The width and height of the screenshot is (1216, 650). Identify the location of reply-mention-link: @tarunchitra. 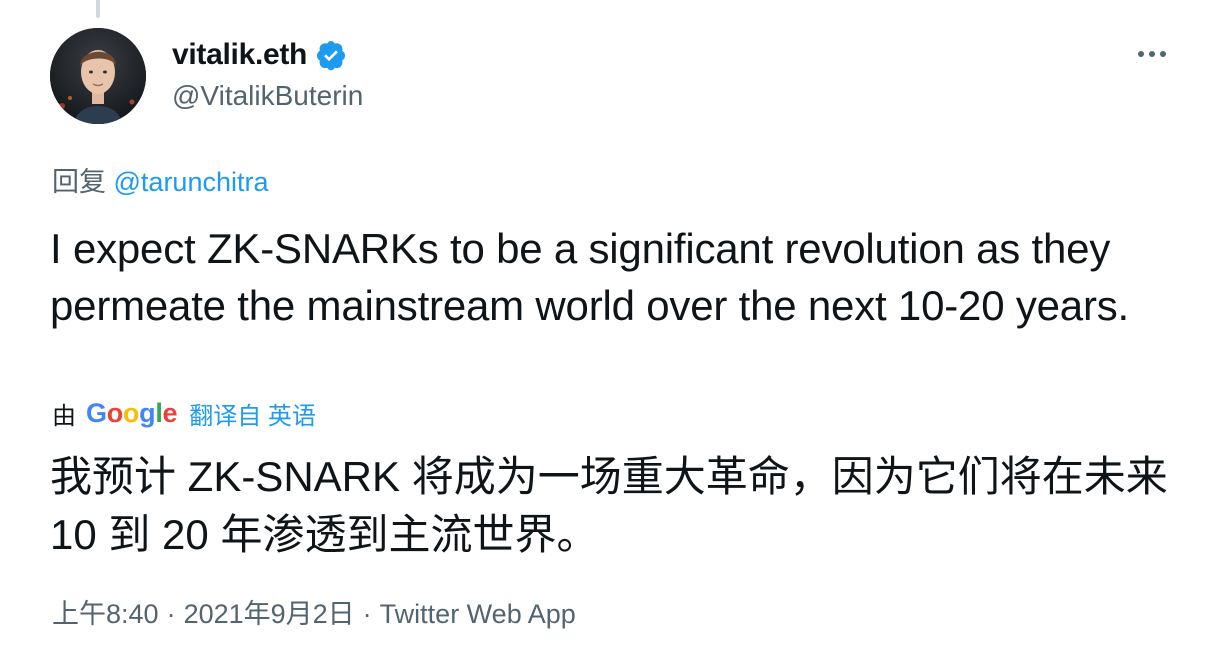
(191, 182).